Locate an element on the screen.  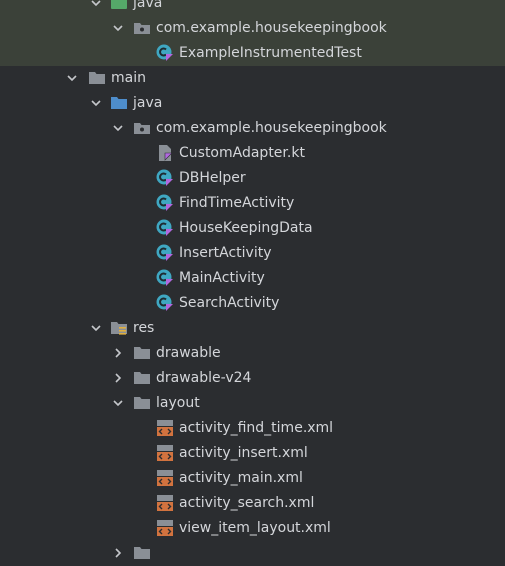
tree-row-xml-file: activity_main.xml is located at coordinates (252, 478).